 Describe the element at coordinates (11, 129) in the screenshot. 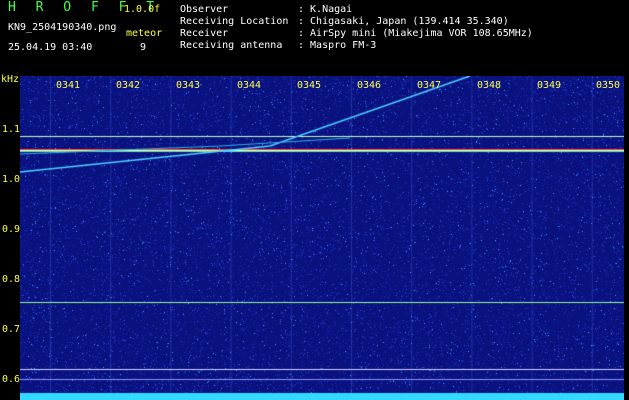

I see `y-tick-label: 1.1` at that location.